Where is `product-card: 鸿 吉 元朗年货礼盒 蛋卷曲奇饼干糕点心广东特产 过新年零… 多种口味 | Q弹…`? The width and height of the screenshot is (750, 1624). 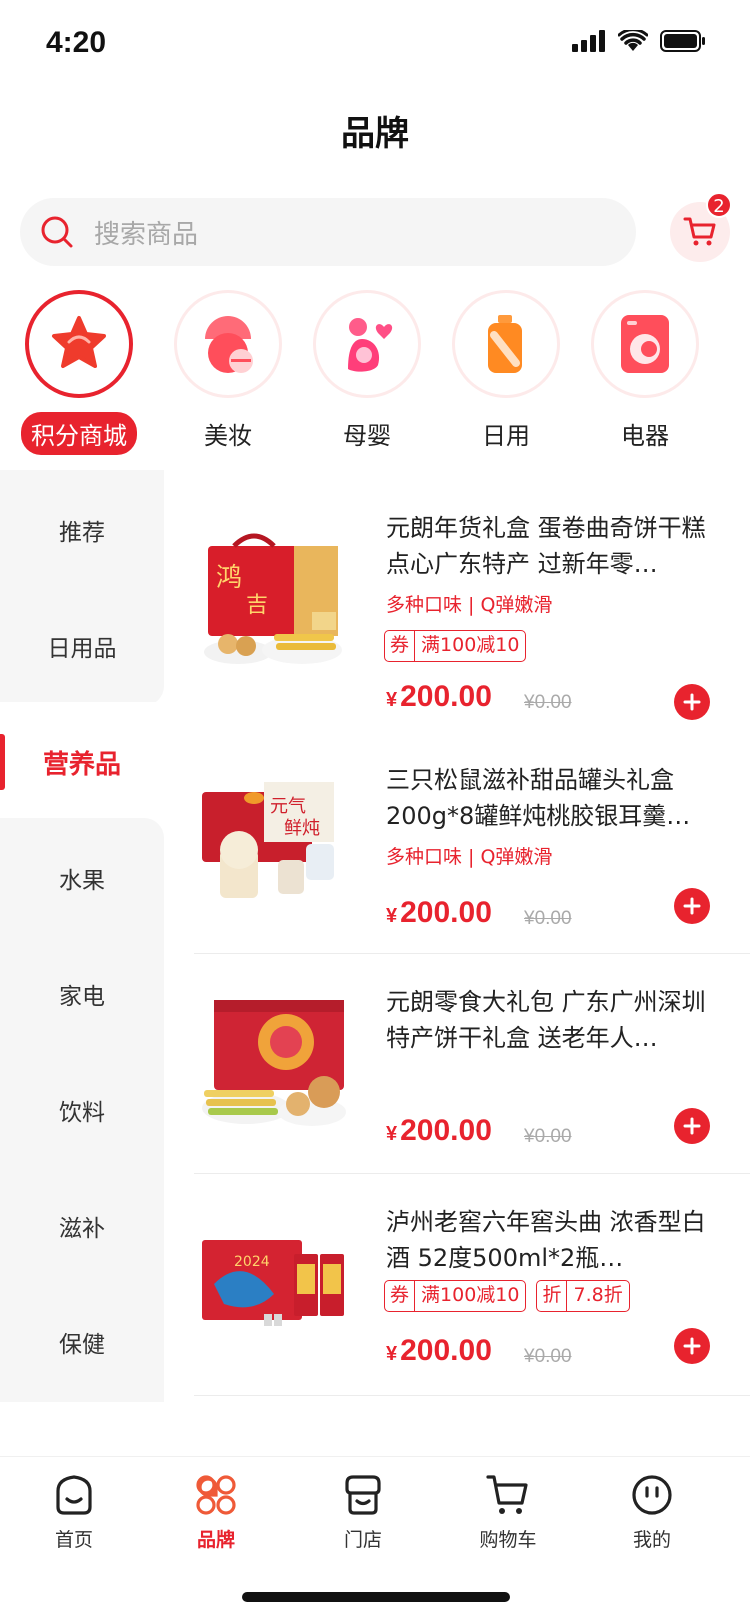
product-card: 鸿 吉 元朗年货礼盒 蛋卷曲奇饼干糕点心广东特产 过新年零… 多种口味 | Q弹… is located at coordinates (472, 600).